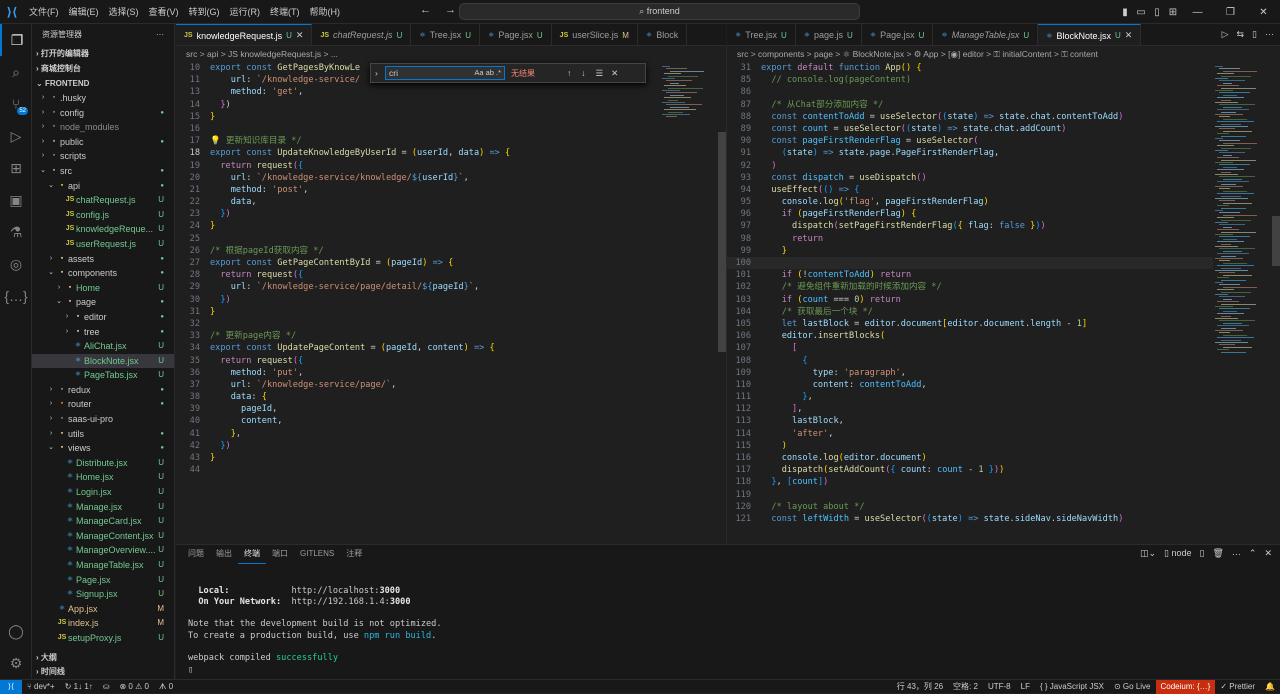  Describe the element at coordinates (224, 554) in the screenshot. I see `panel-tab: 输出` at that location.